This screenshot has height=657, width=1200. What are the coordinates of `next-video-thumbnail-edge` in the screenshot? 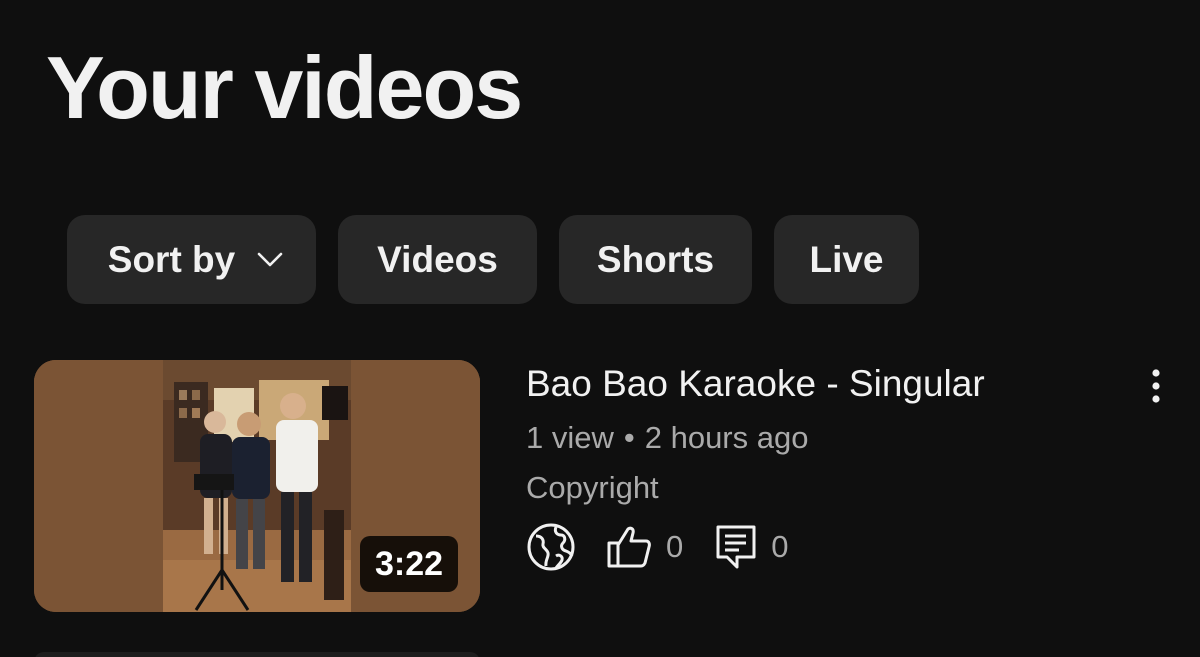 It's located at (257, 654).